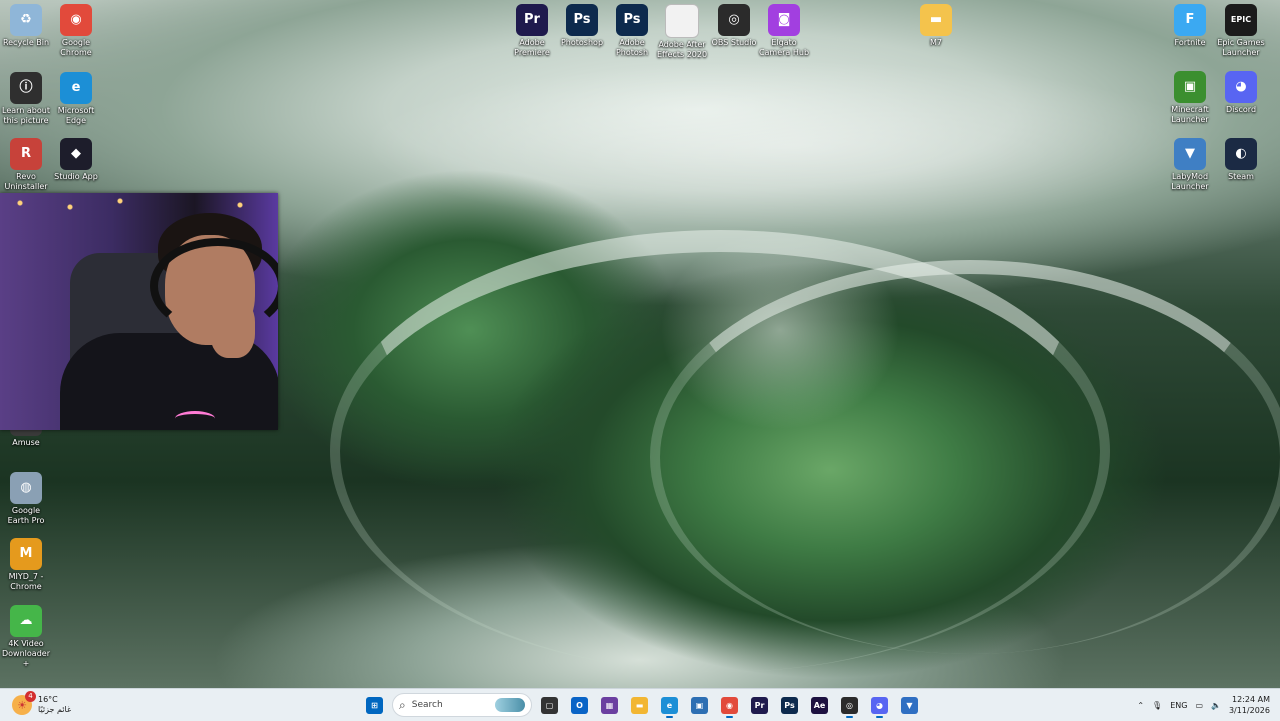  Describe the element at coordinates (632, 20) in the screenshot. I see `adobe-photoshop-icon: Ps` at that location.